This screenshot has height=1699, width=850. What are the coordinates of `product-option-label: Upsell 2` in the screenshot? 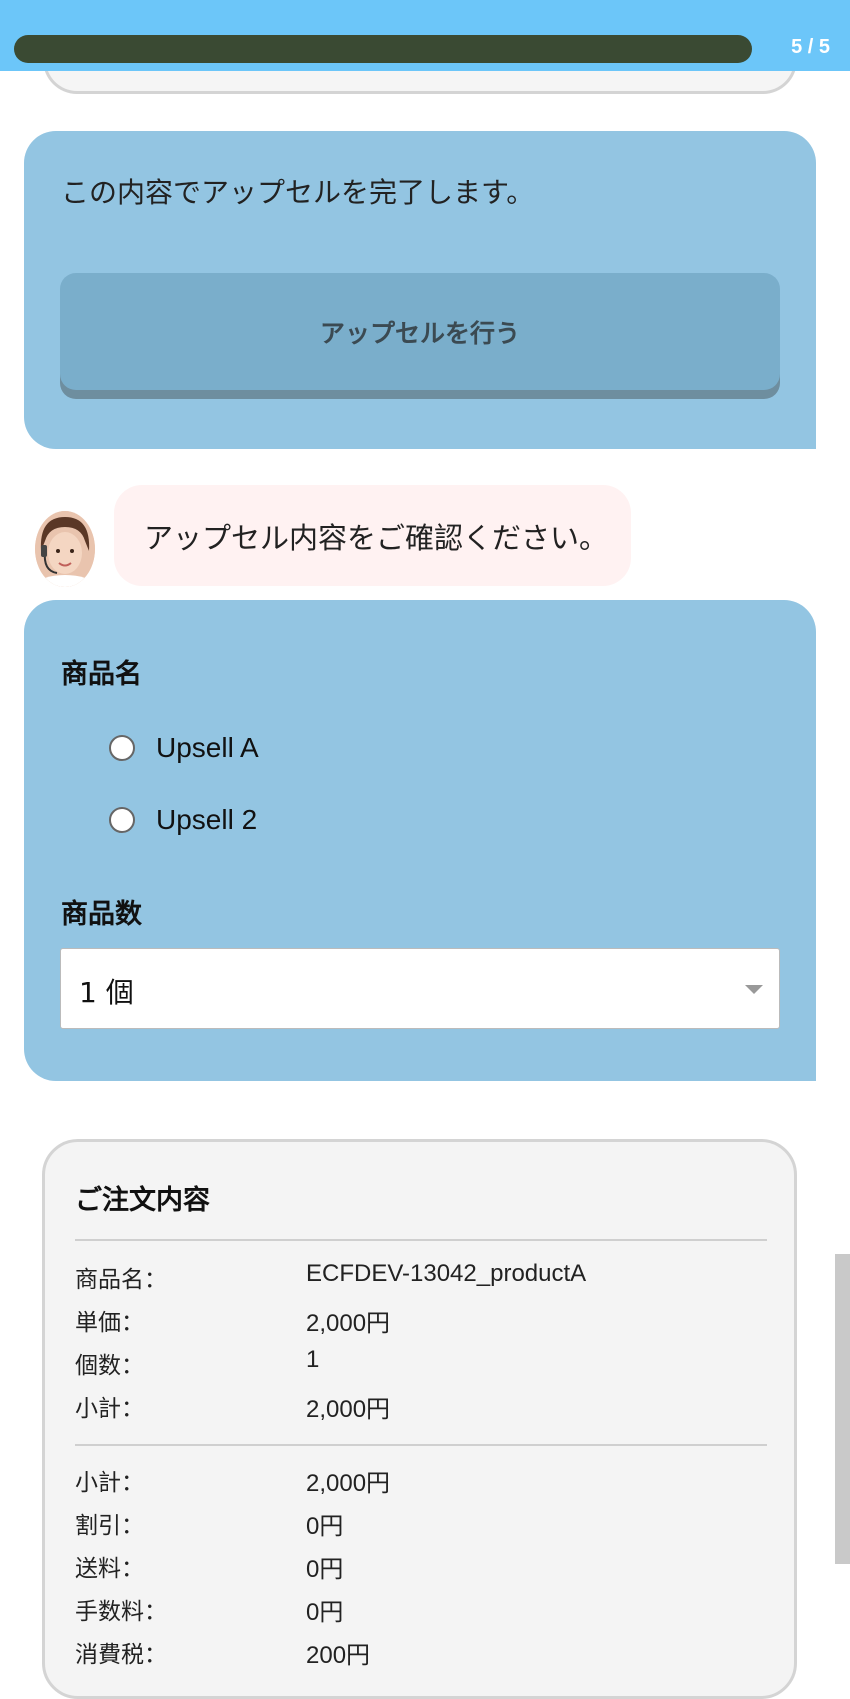 It's located at (207, 819).